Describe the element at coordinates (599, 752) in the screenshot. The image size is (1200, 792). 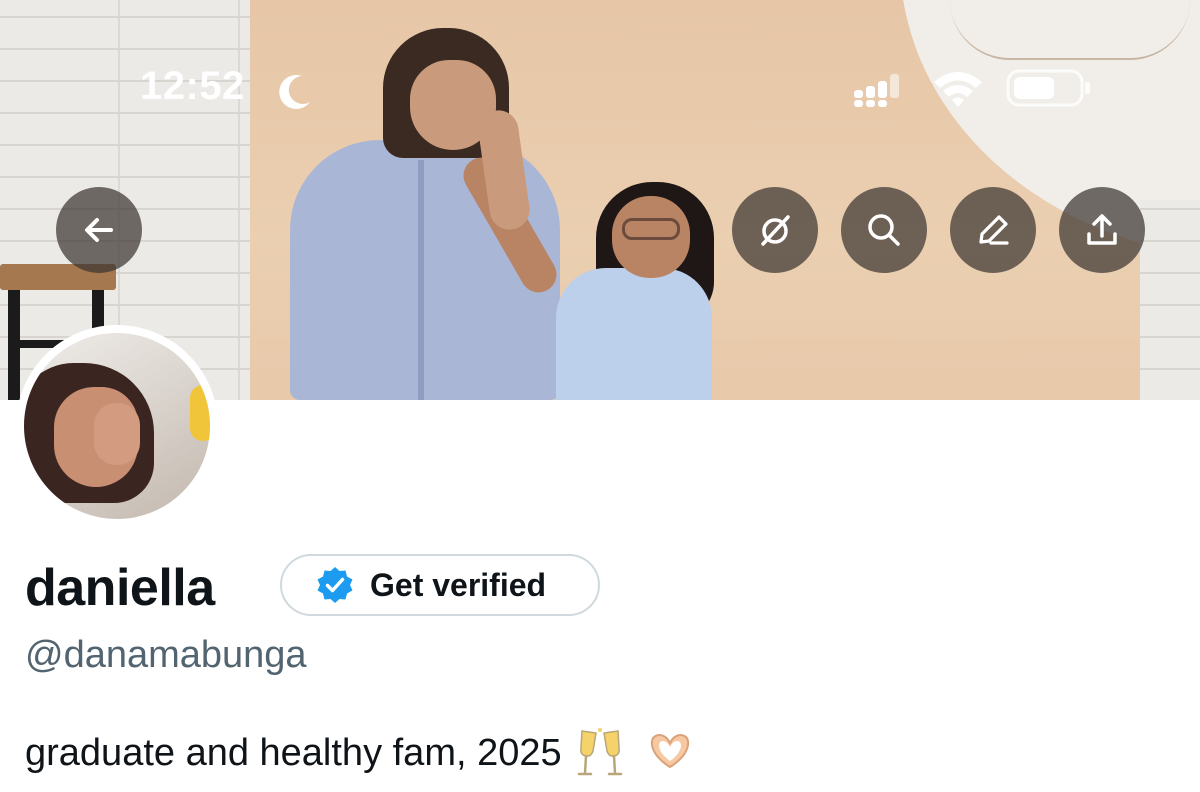
I see `clinking-glasses-icon` at that location.